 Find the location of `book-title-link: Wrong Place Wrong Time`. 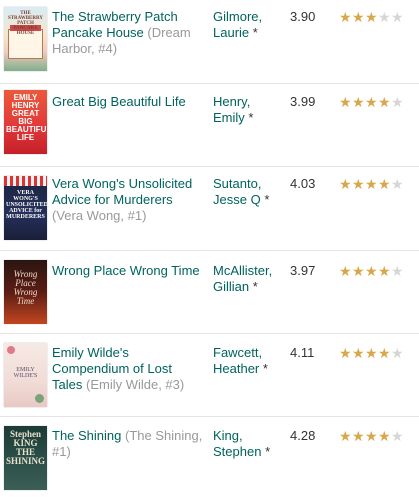

book-title-link: Wrong Place Wrong Time is located at coordinates (128, 271).